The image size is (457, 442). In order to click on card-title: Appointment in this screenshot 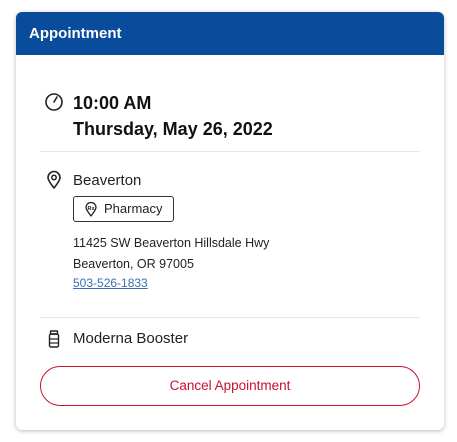, I will do `click(75, 33)`.